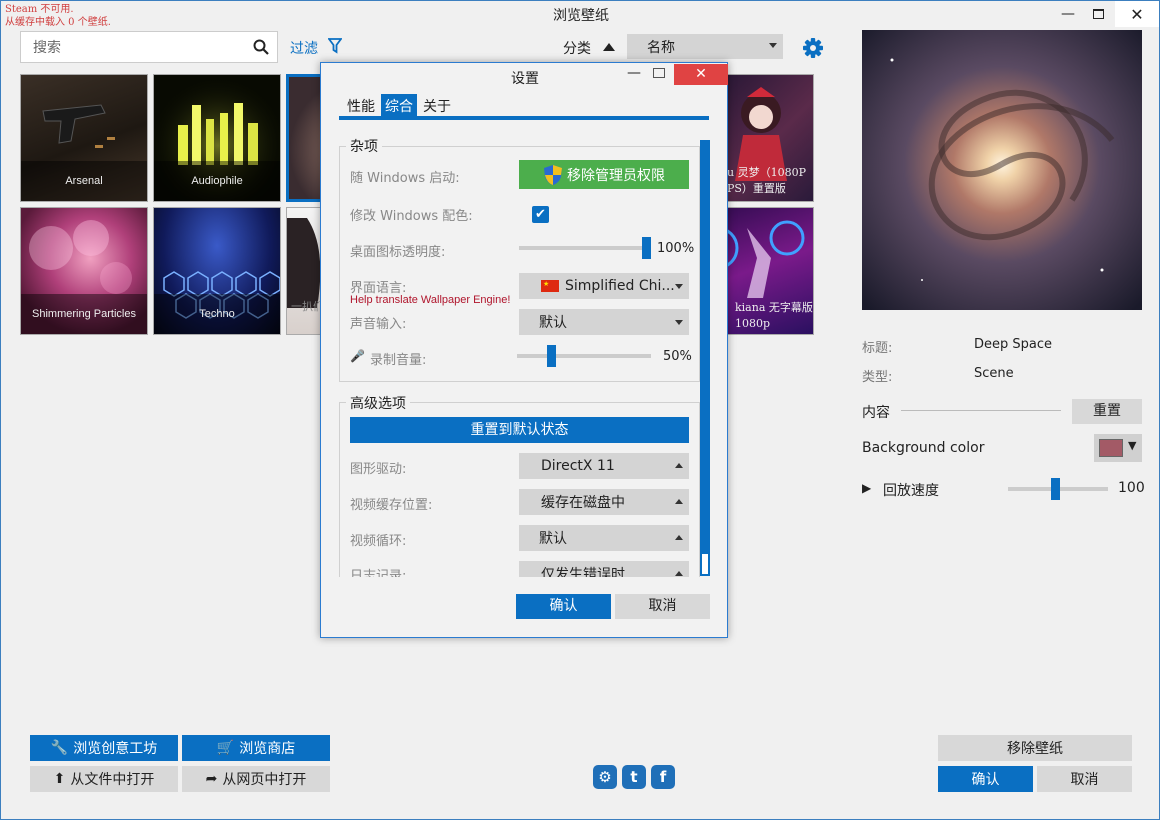 The width and height of the screenshot is (1160, 820). Describe the element at coordinates (876, 413) in the screenshot. I see `content-label: 内容` at that location.